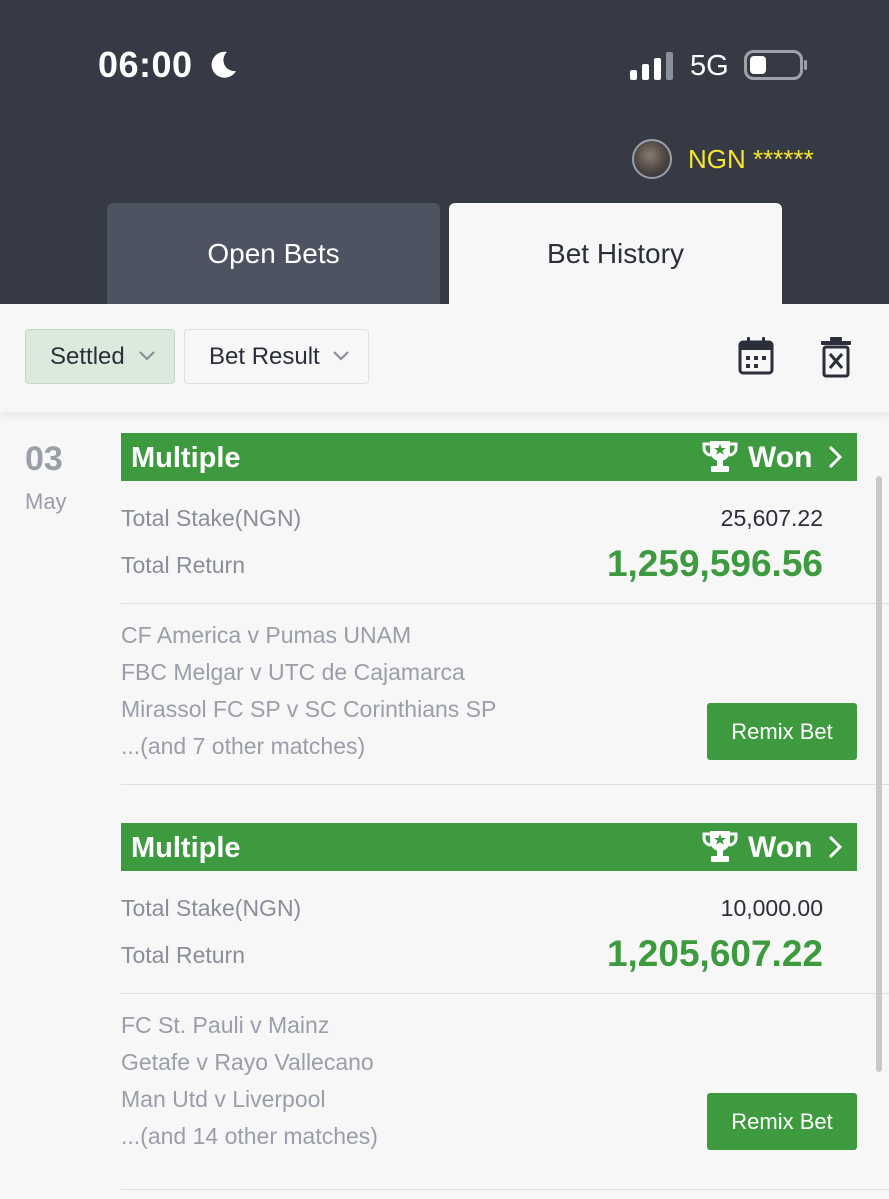 The image size is (889, 1199). What do you see at coordinates (714, 953) in the screenshot?
I see `return-value: 1,205,607.22` at bounding box center [714, 953].